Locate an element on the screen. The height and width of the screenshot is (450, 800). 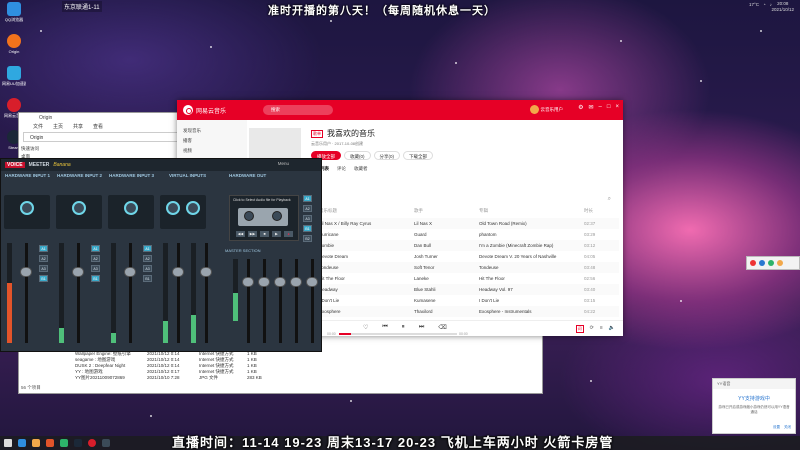
hw-out-b1-button: B1 is located at coordinates (307, 228).